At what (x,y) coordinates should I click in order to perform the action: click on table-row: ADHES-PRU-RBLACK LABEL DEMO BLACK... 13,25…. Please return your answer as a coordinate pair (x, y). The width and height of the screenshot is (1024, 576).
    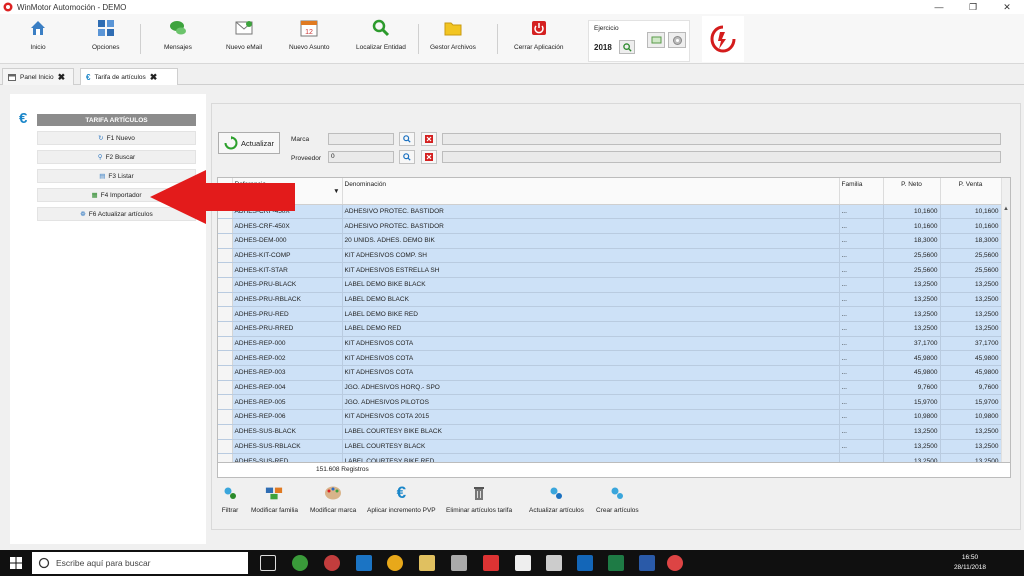
    Looking at the image, I should click on (614, 300).